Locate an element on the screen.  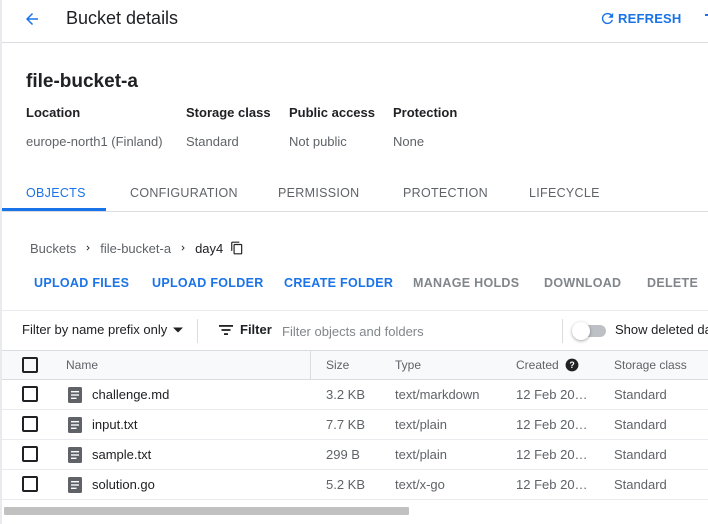
file-name-link: input.txt is located at coordinates (115, 424).